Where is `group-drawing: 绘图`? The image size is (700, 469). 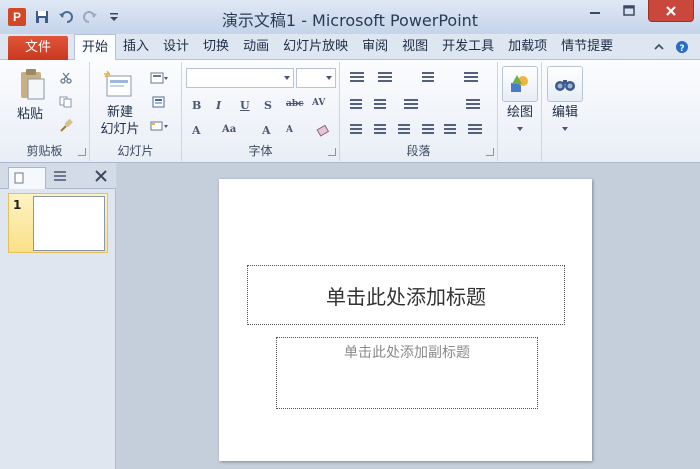
group-drawing: 绘图 is located at coordinates (520, 111).